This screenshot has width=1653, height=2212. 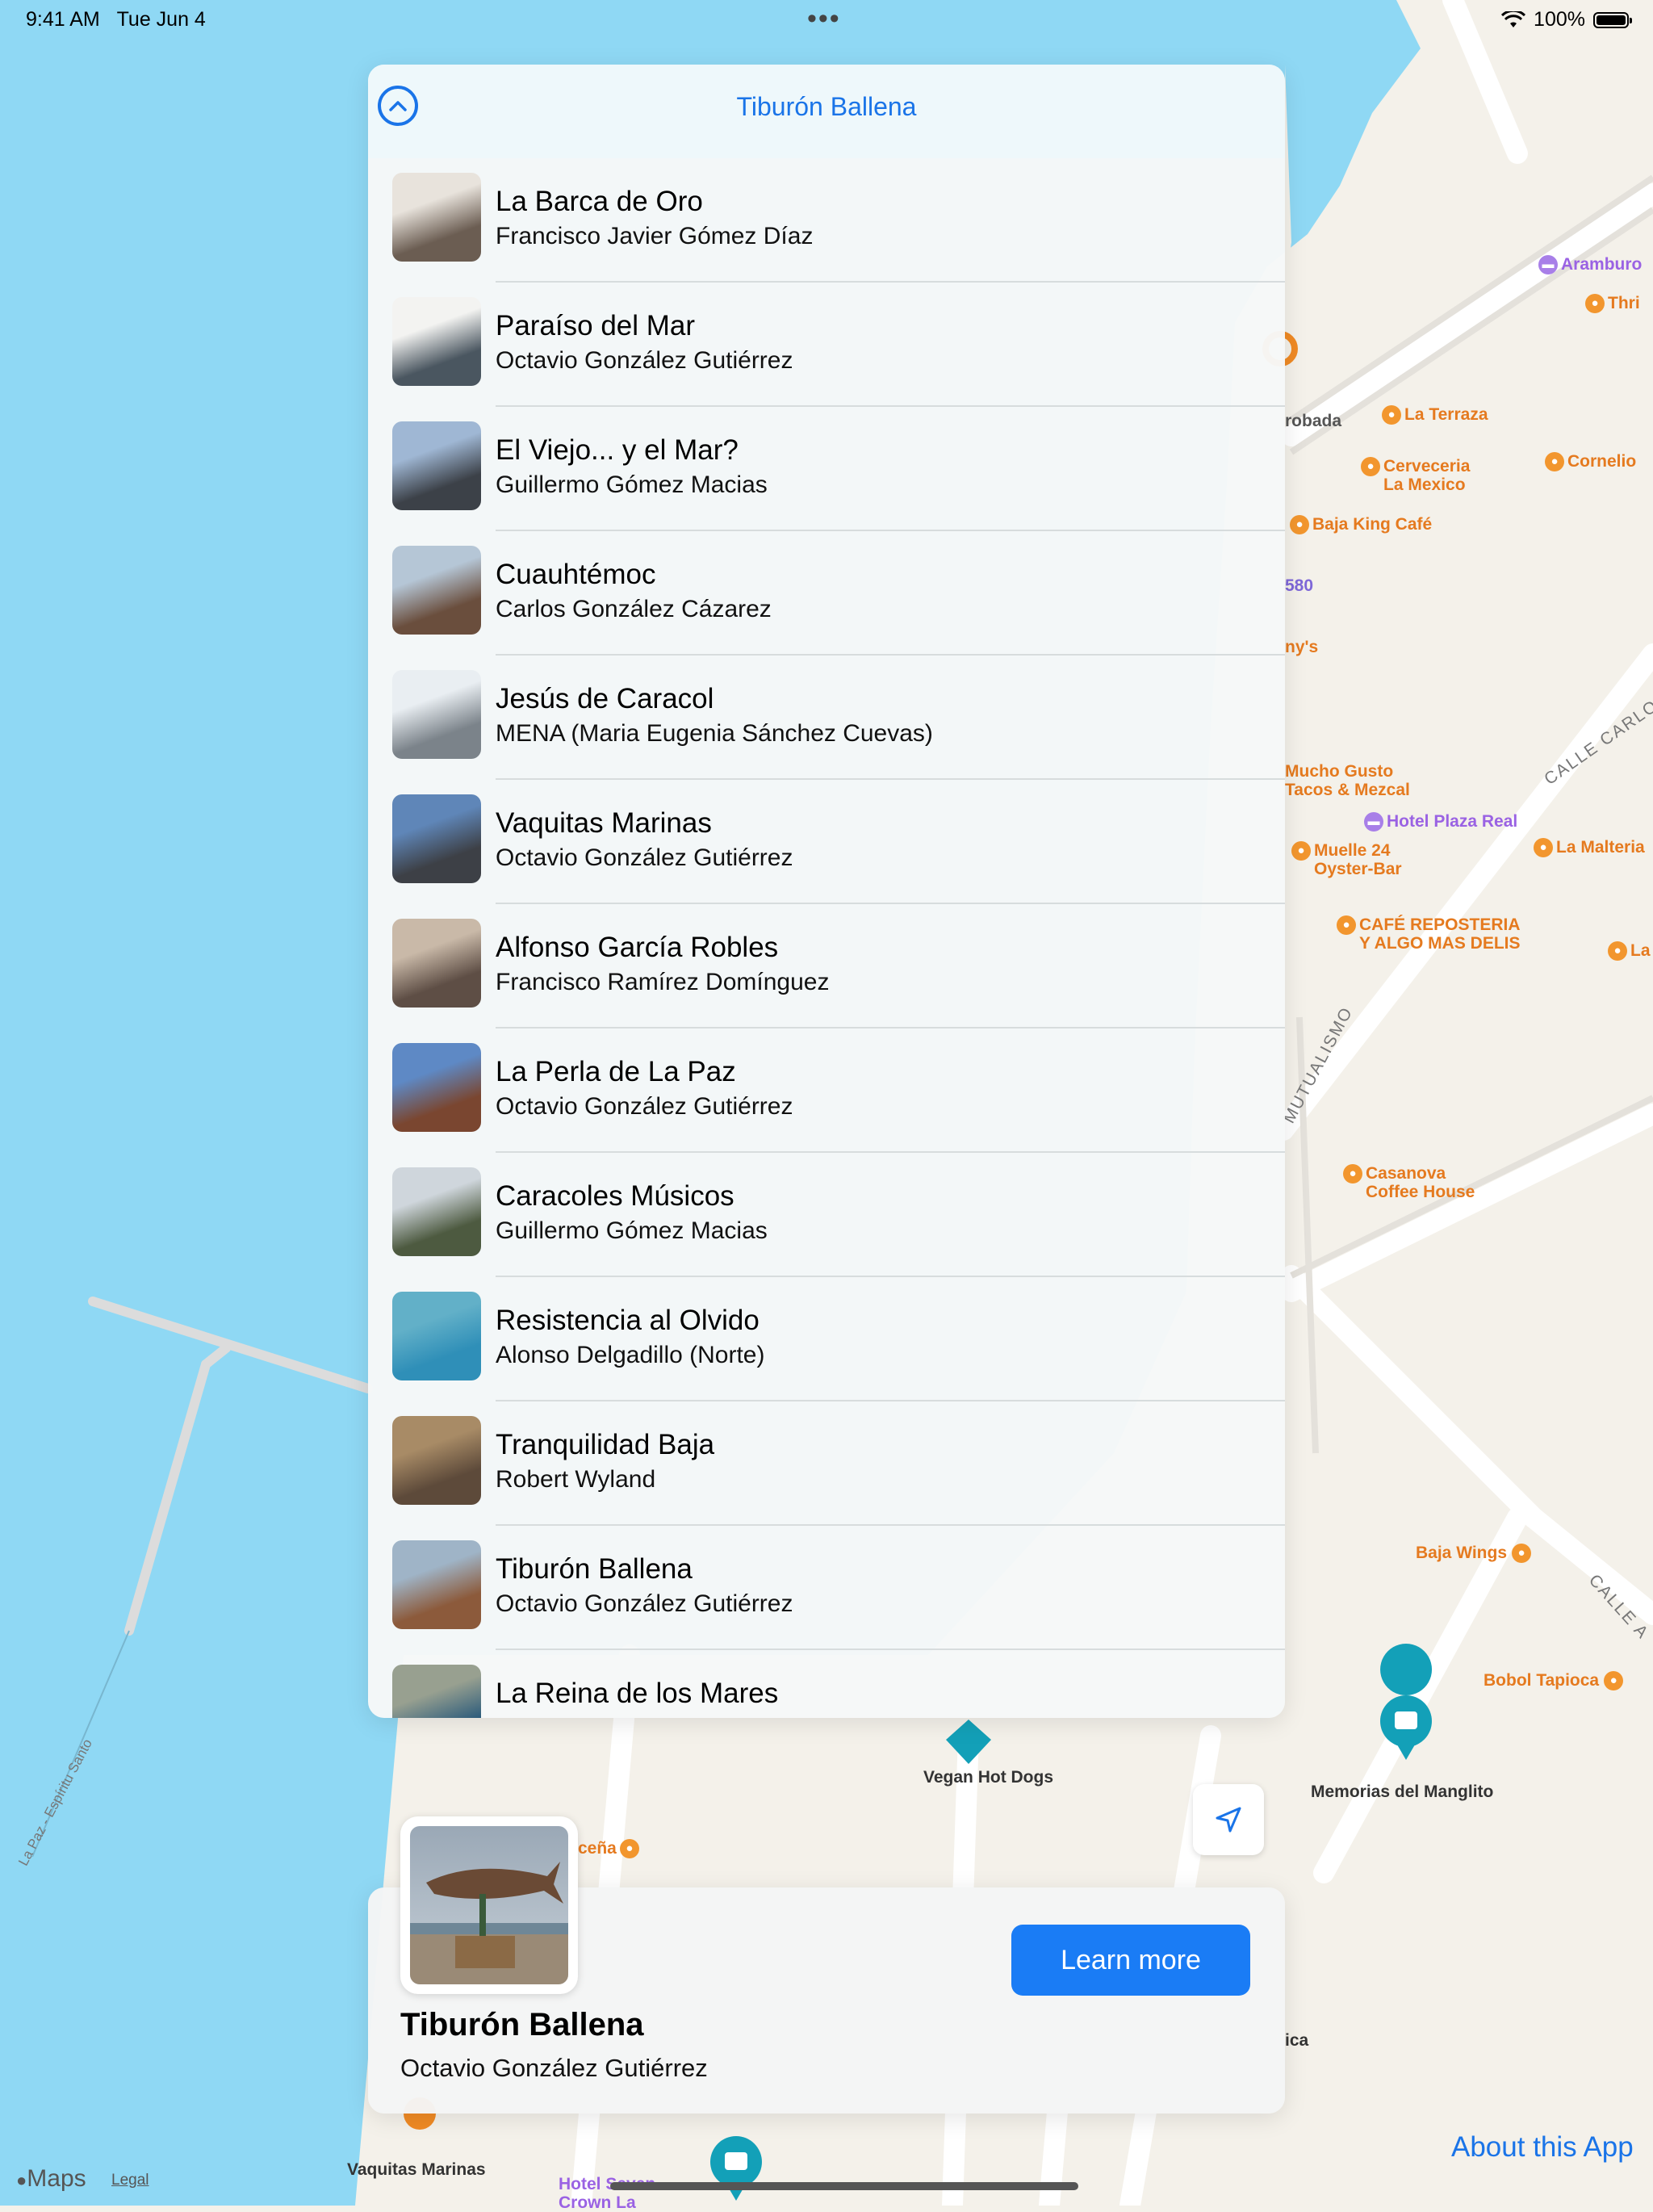 What do you see at coordinates (1313, 421) in the screenshot?
I see `map-fragment-probada: robada` at bounding box center [1313, 421].